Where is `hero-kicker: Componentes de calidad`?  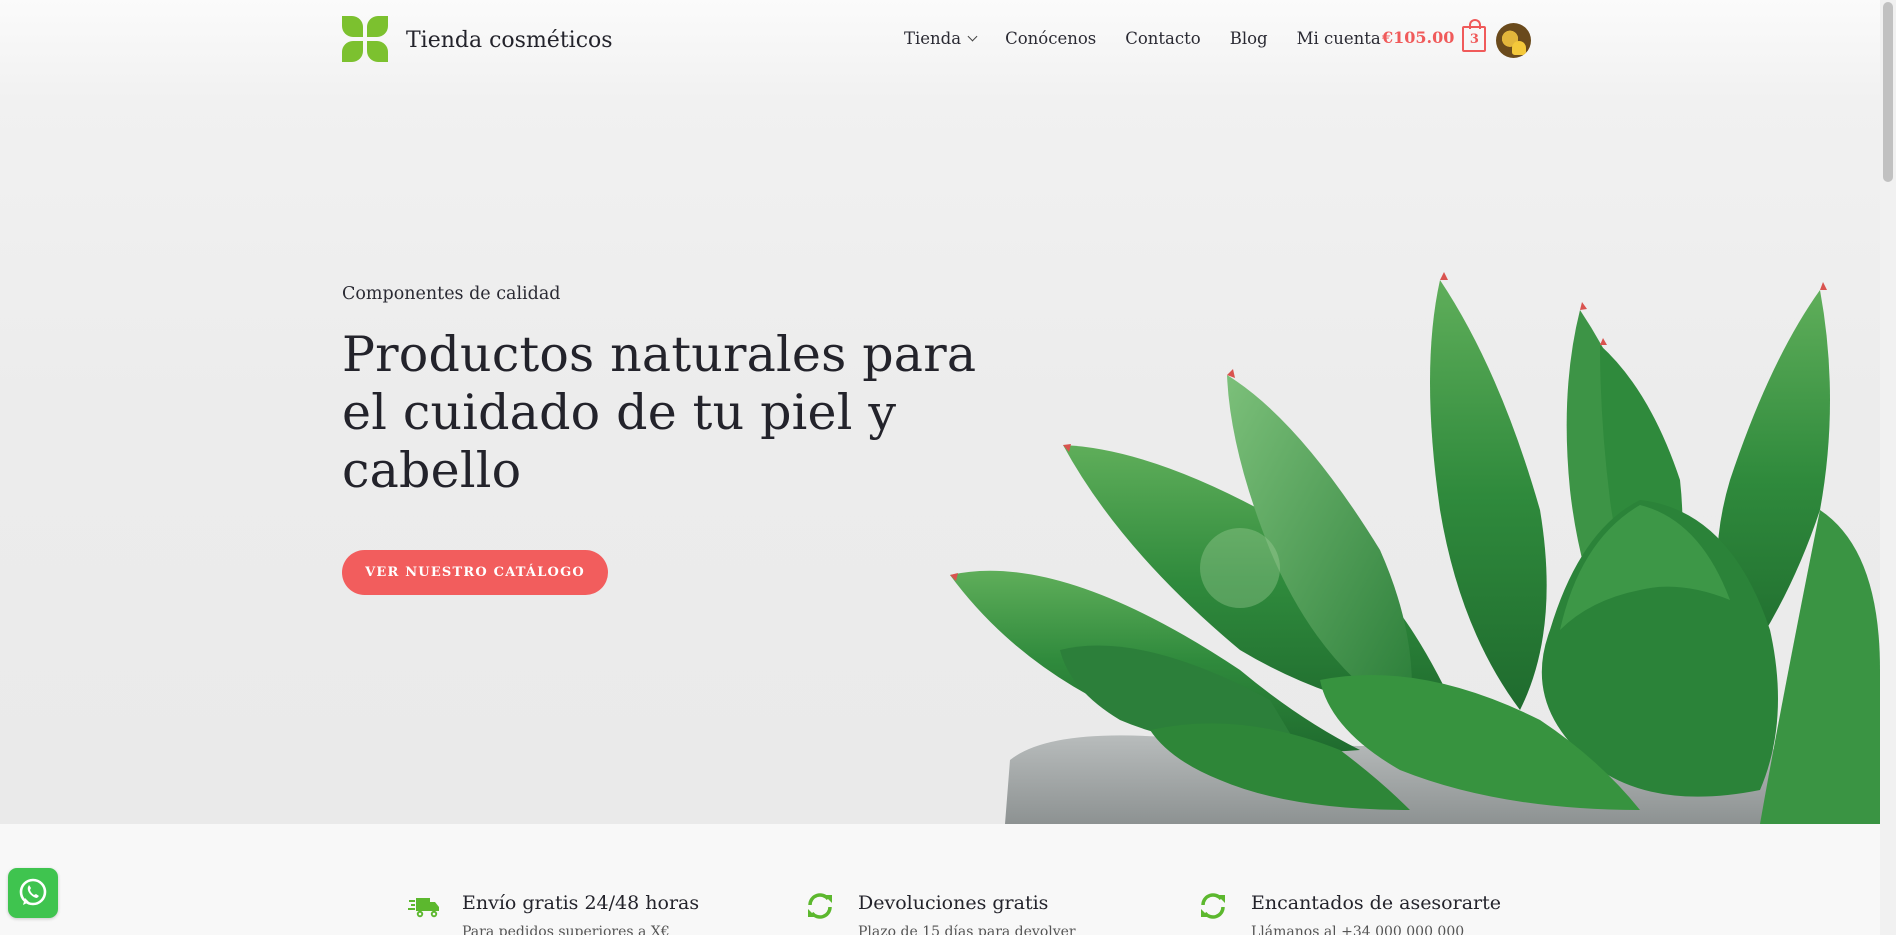 hero-kicker: Componentes de calidad is located at coordinates (451, 294).